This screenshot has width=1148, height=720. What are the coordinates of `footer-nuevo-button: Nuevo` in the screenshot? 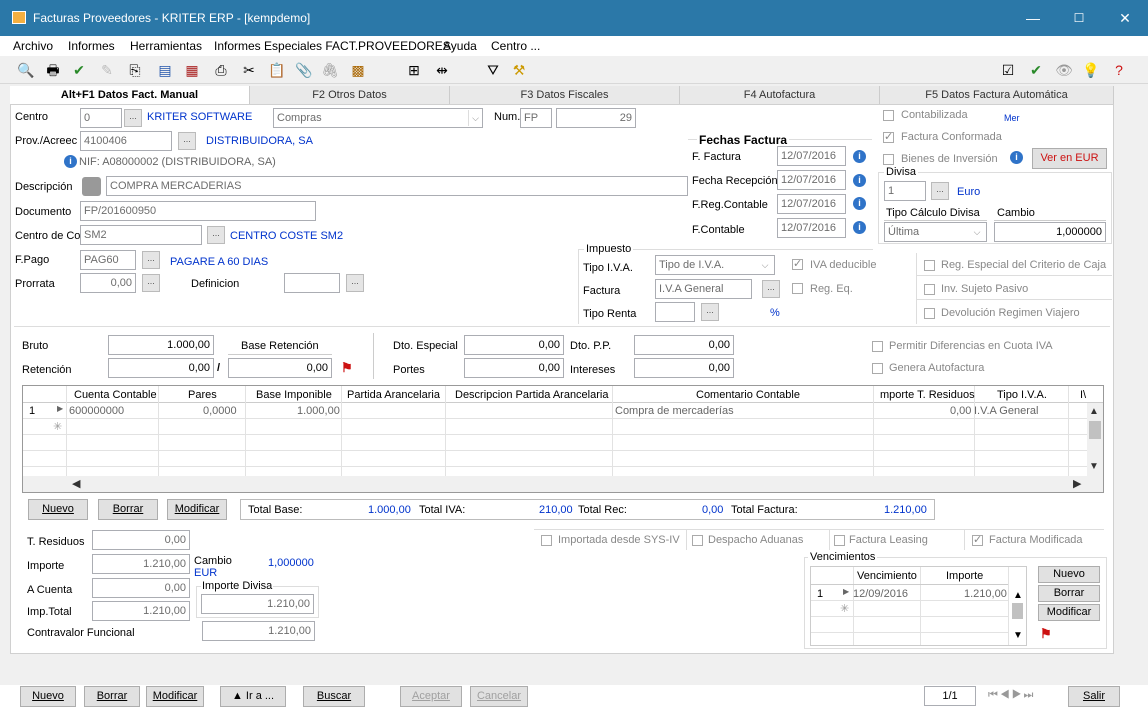 It's located at (48, 696).